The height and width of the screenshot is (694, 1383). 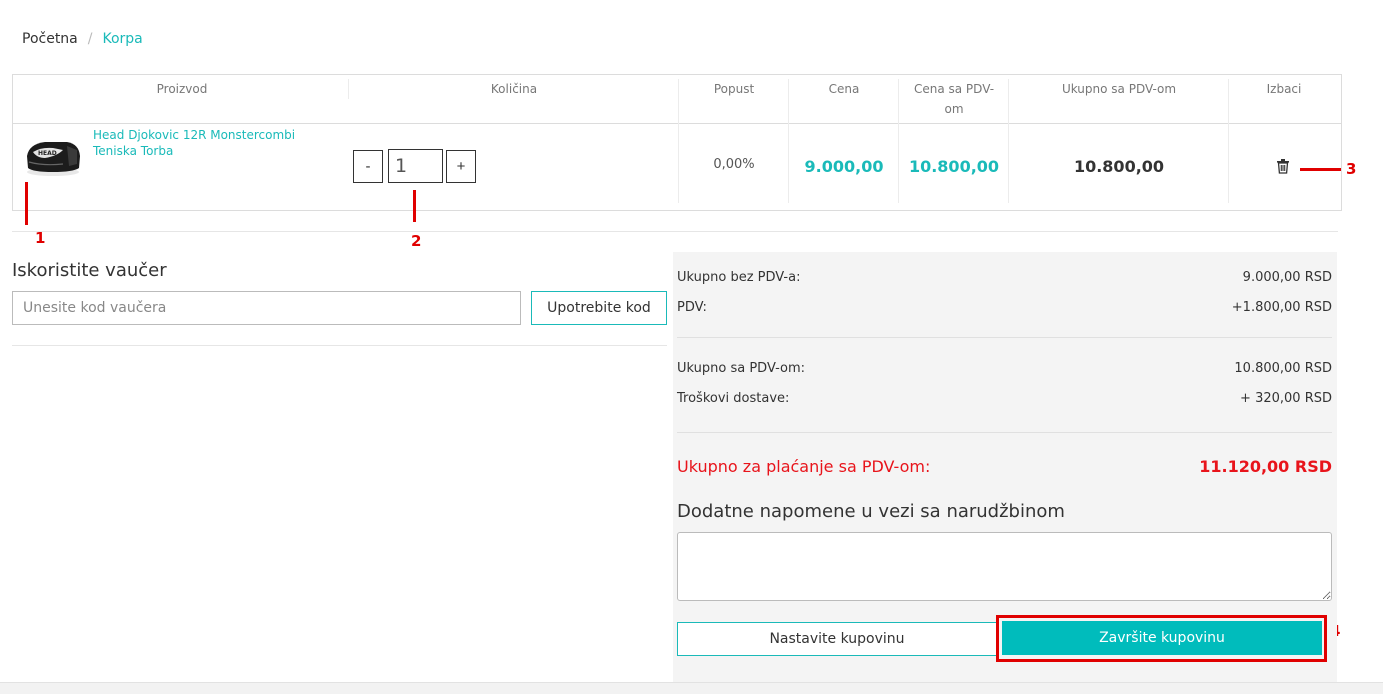 I want to click on section-divider, so click(x=675, y=231).